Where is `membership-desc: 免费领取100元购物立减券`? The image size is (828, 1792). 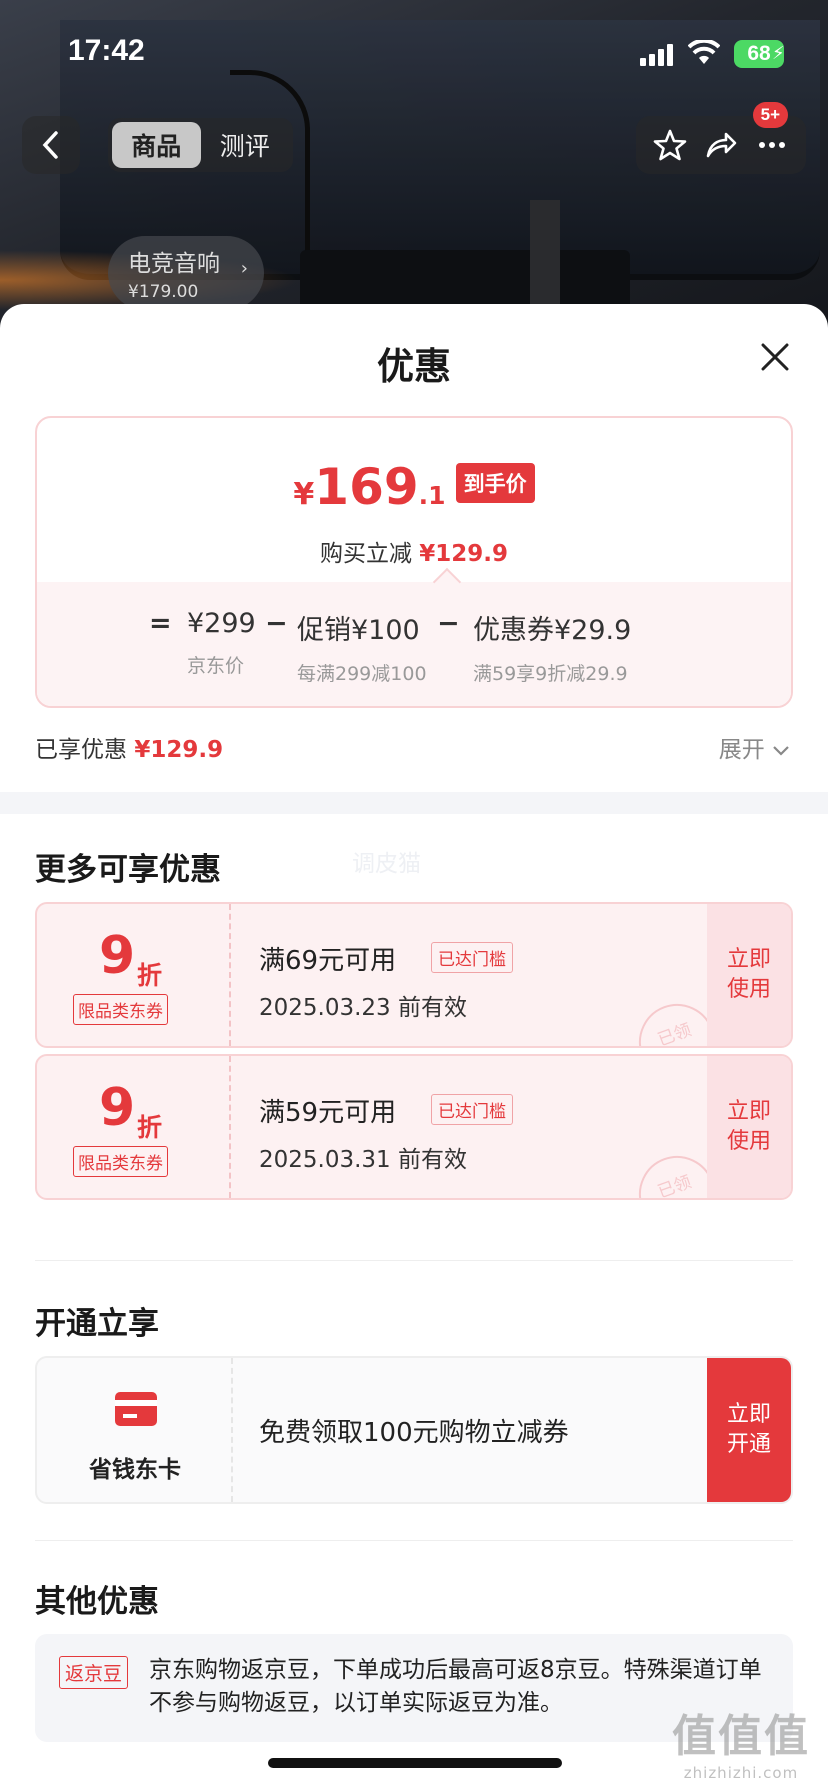 membership-desc: 免费领取100元购物立减券 is located at coordinates (414, 1433).